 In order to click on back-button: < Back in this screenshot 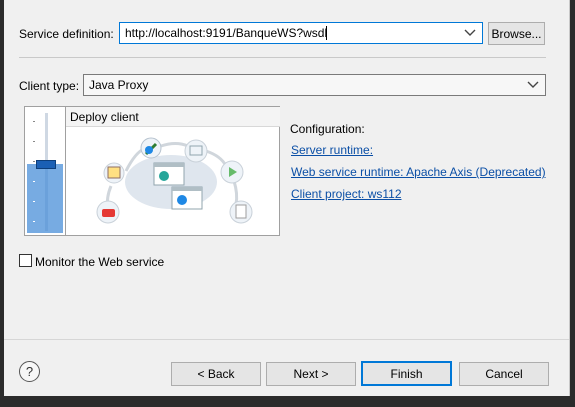, I will do `click(216, 374)`.